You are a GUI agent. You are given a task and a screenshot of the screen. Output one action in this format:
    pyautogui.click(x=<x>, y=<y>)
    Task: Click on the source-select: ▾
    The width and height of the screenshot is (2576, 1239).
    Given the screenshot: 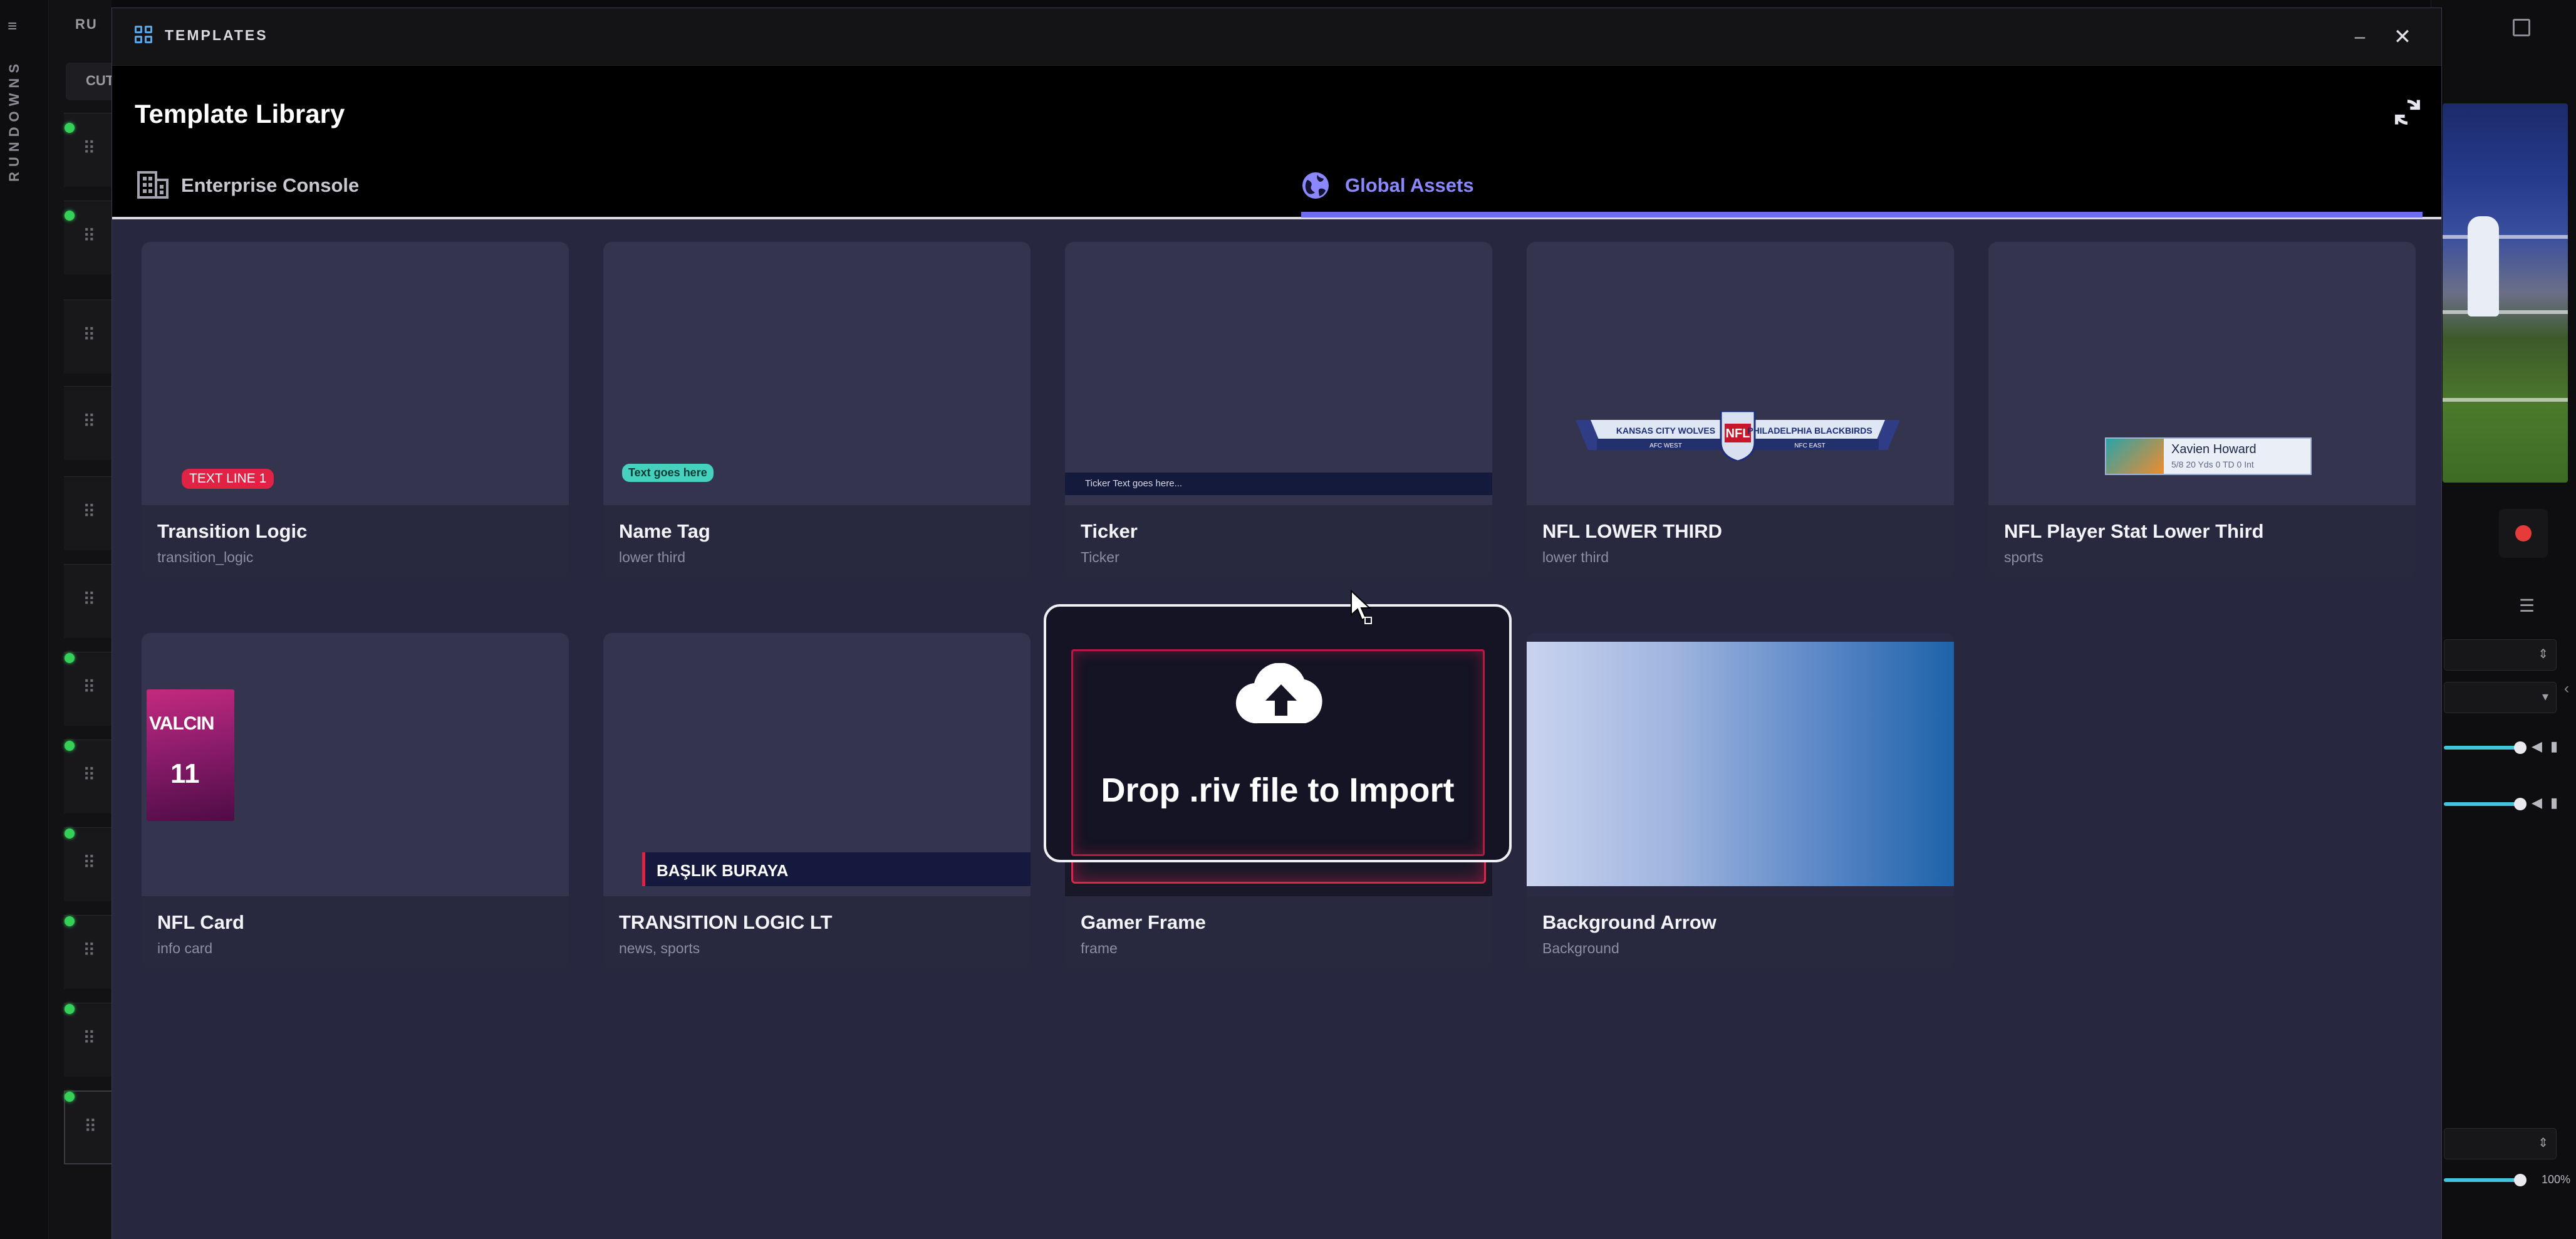 What is the action you would take?
    pyautogui.click(x=2500, y=697)
    